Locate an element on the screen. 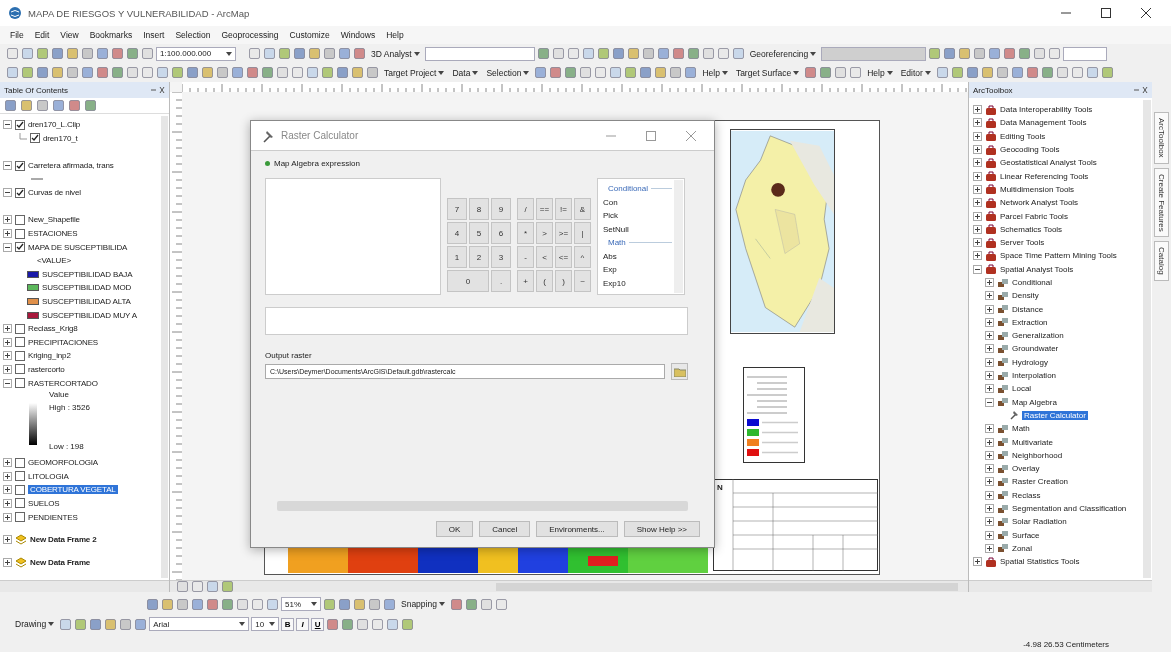 This screenshot has height=652, width=1171. scrollbar is located at coordinates (84, 586).